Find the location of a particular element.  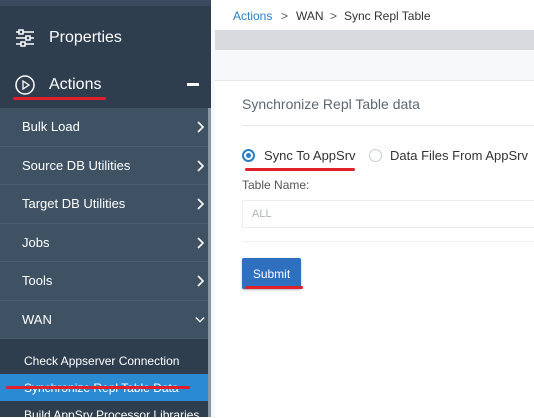

sidebar-subitem-label: Check Appserver Connection is located at coordinates (102, 360).